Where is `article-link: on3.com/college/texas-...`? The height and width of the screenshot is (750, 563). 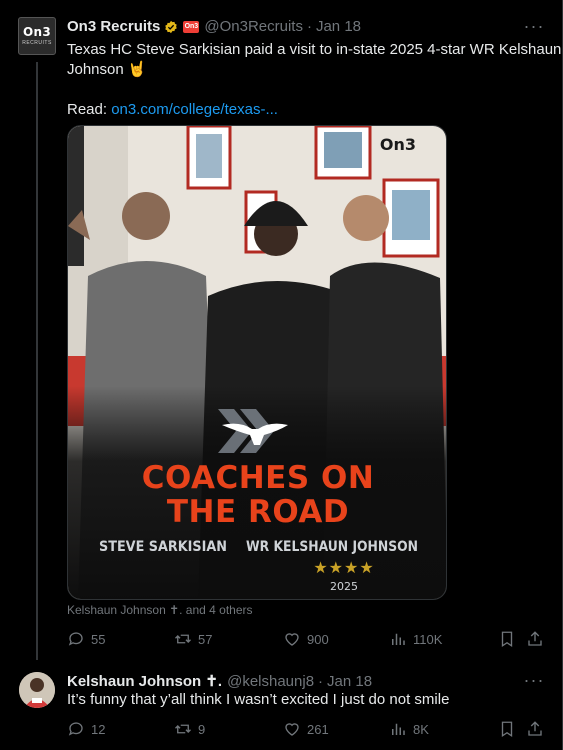 article-link: on3.com/college/texas-... is located at coordinates (194, 109).